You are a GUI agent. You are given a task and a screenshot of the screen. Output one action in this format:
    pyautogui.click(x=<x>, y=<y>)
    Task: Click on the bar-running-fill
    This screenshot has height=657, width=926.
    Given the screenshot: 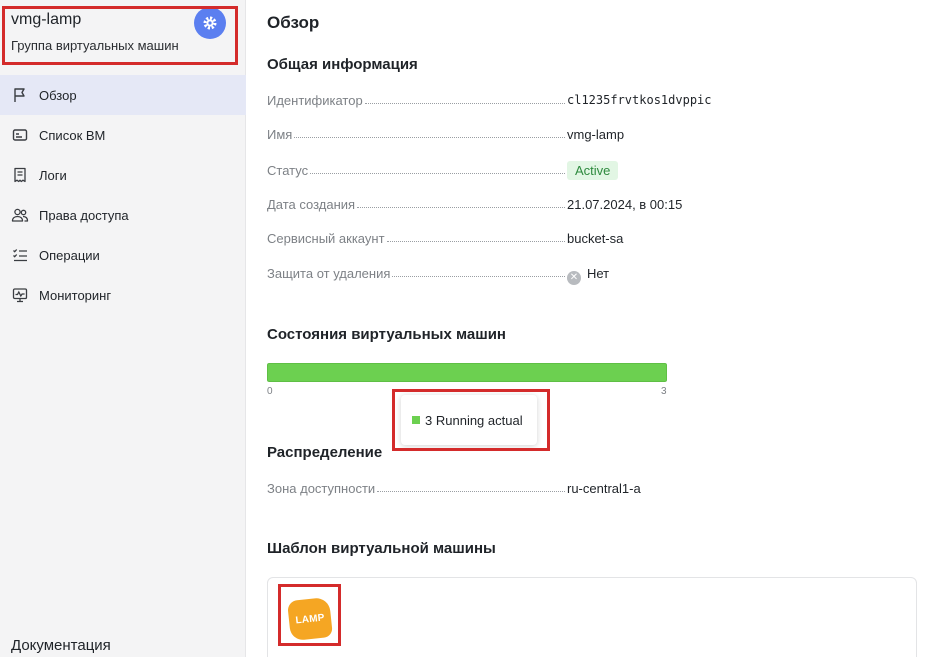 What is the action you would take?
    pyautogui.click(x=467, y=372)
    